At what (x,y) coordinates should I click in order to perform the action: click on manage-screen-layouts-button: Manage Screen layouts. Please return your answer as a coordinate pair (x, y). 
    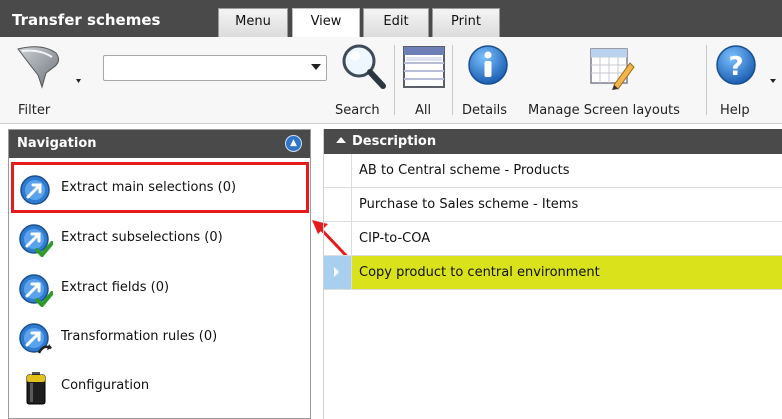
    Looking at the image, I should click on (613, 81).